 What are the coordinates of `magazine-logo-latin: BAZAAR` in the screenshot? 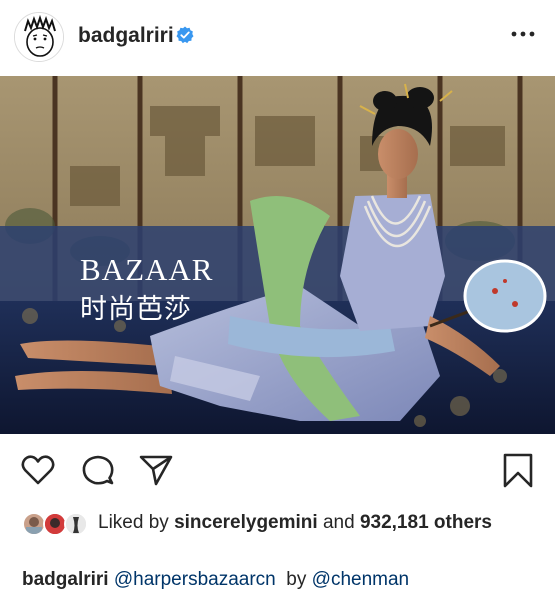 It's located at (147, 269).